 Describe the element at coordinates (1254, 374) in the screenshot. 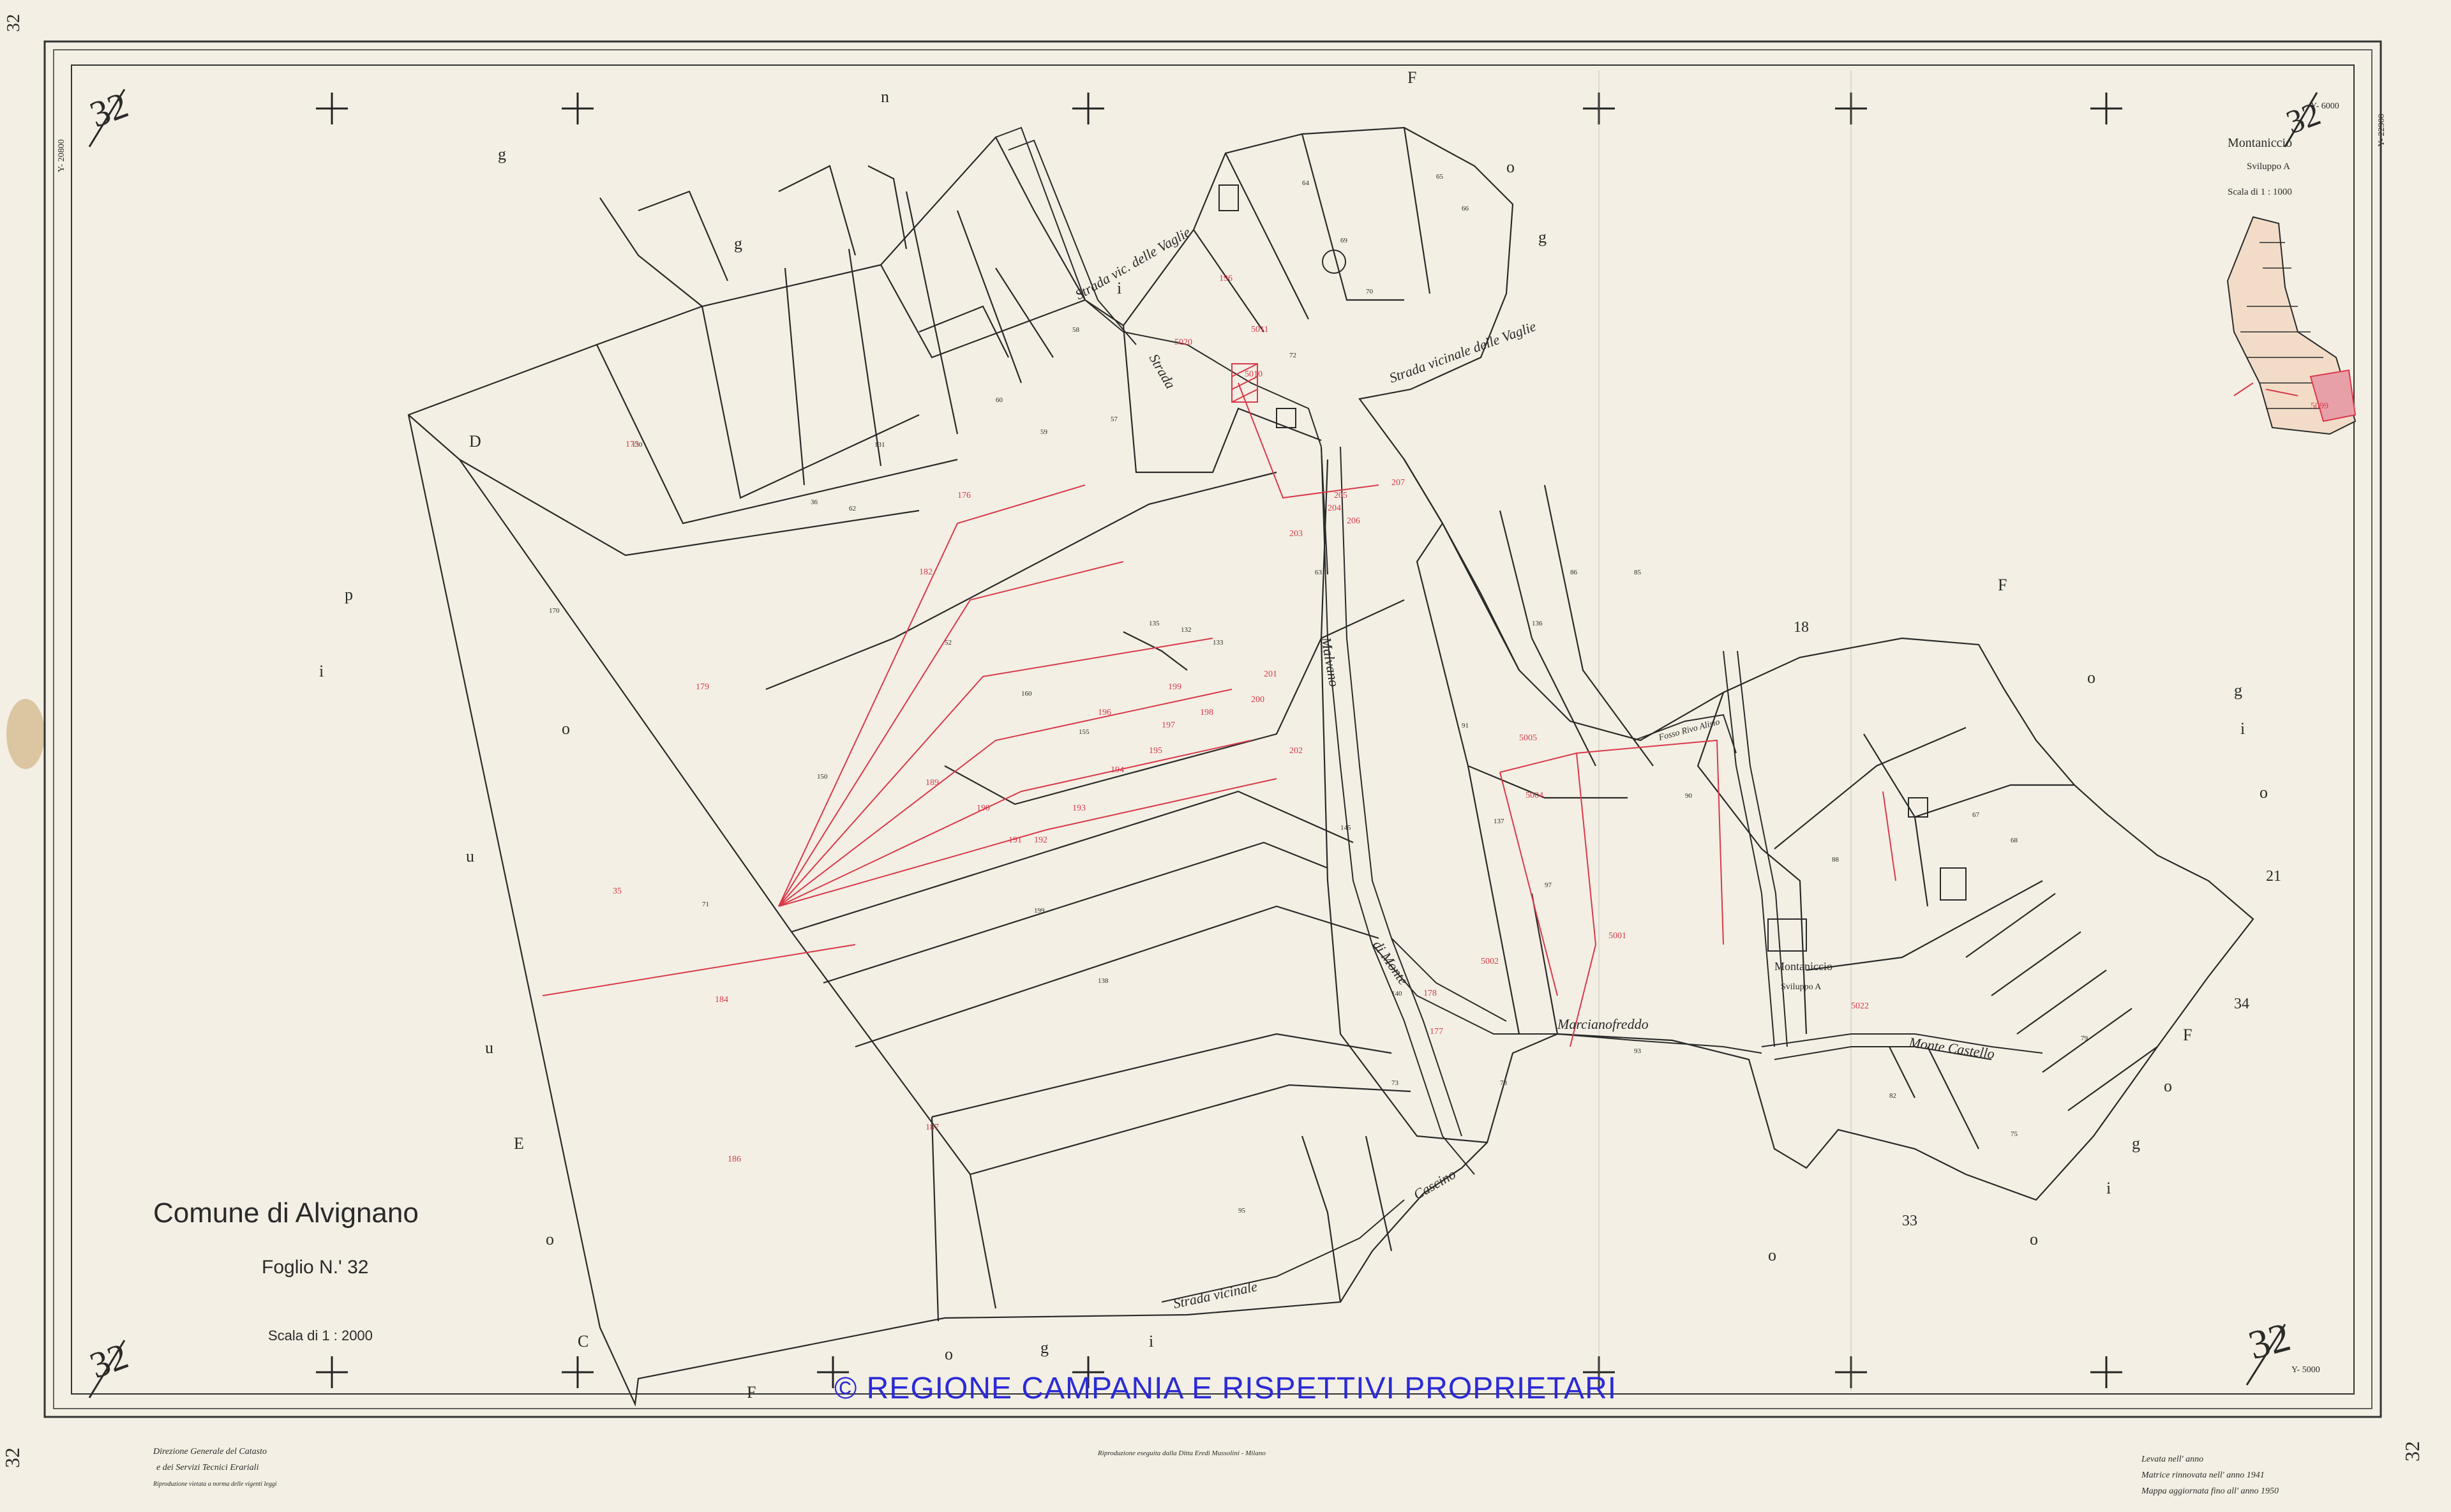

I see `svg-text: 5010` at that location.